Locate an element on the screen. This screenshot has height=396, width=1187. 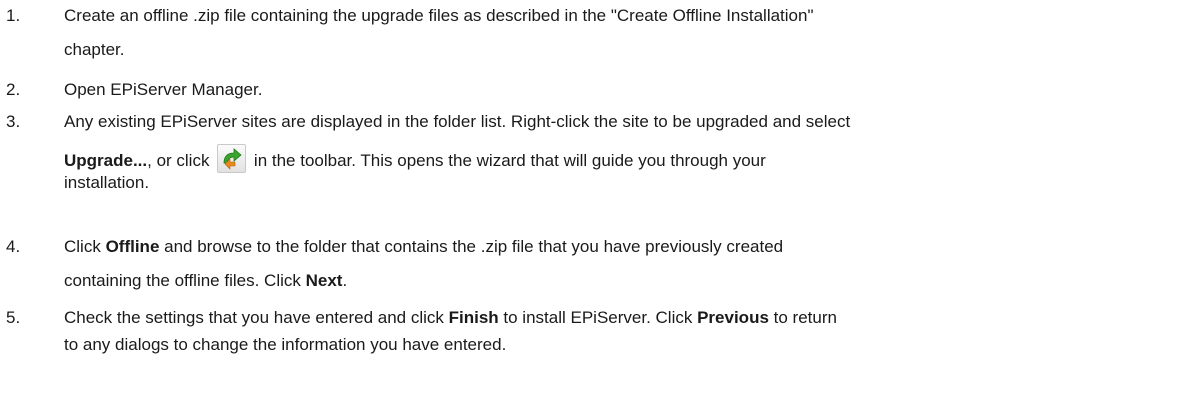
upgrade-toolbar-icon is located at coordinates (232, 158).